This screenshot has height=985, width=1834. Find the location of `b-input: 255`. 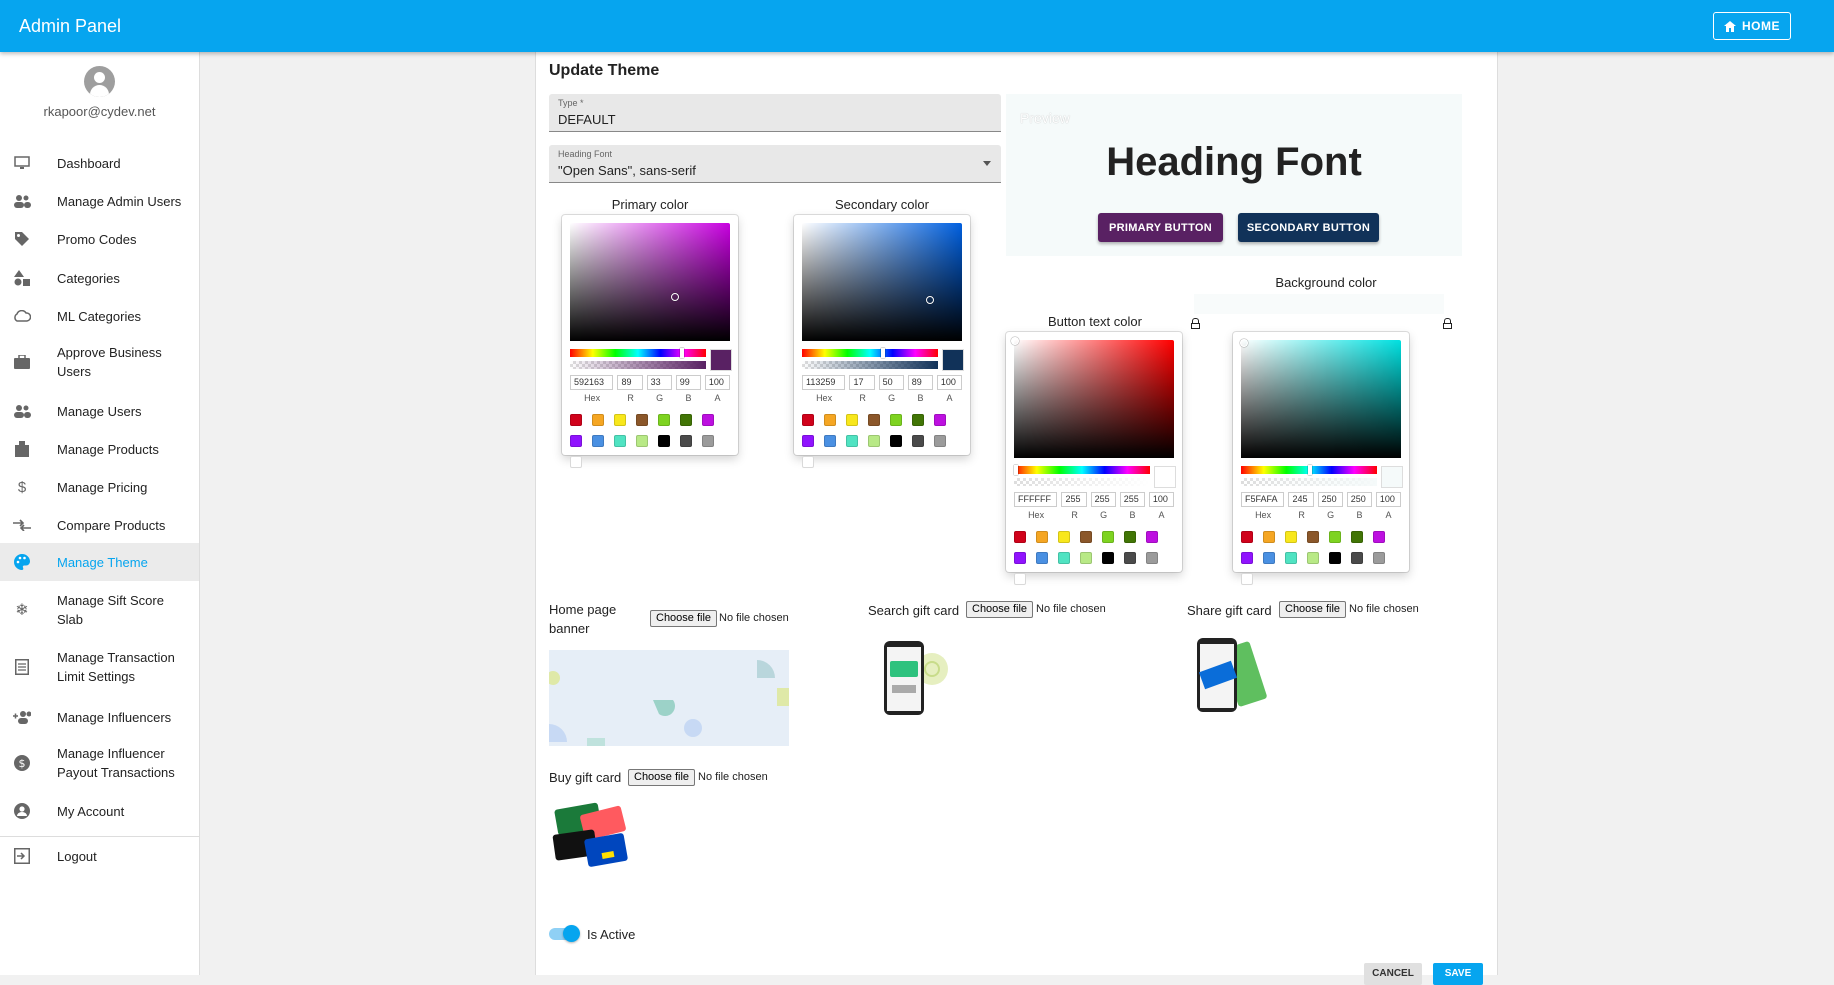

b-input: 255 is located at coordinates (1132, 499).